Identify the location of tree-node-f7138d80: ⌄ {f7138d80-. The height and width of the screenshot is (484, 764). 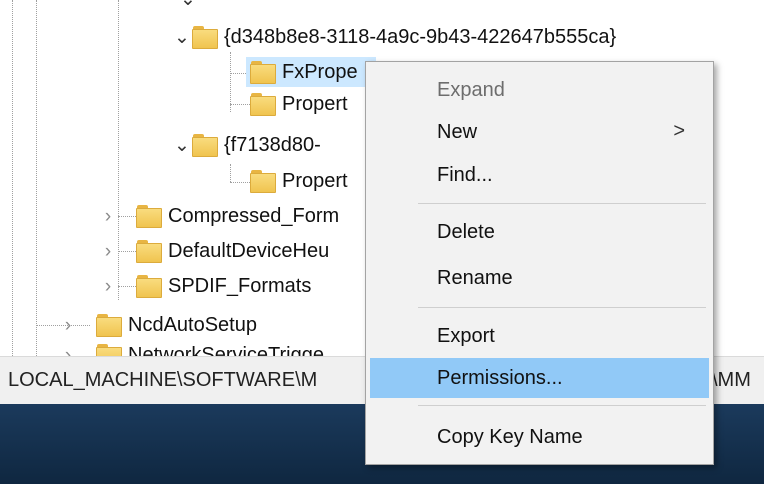
(246, 145).